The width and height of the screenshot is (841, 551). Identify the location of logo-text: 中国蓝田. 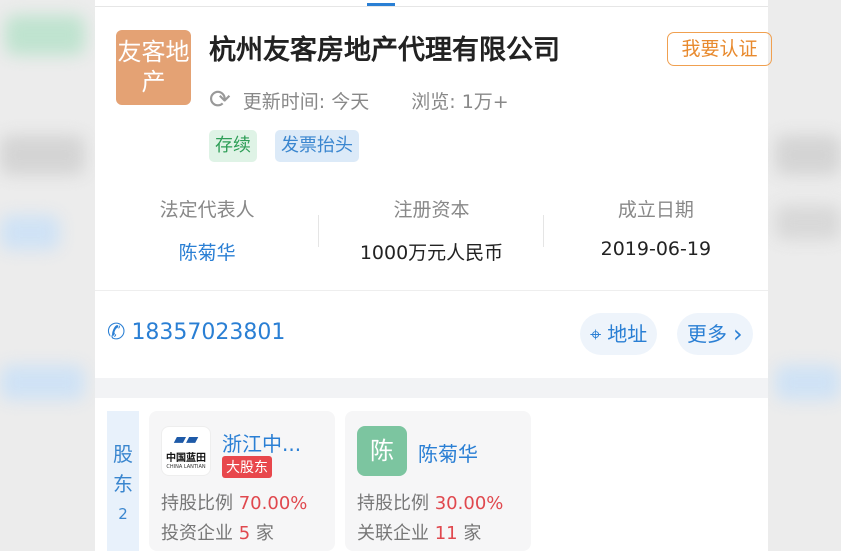
(186, 458).